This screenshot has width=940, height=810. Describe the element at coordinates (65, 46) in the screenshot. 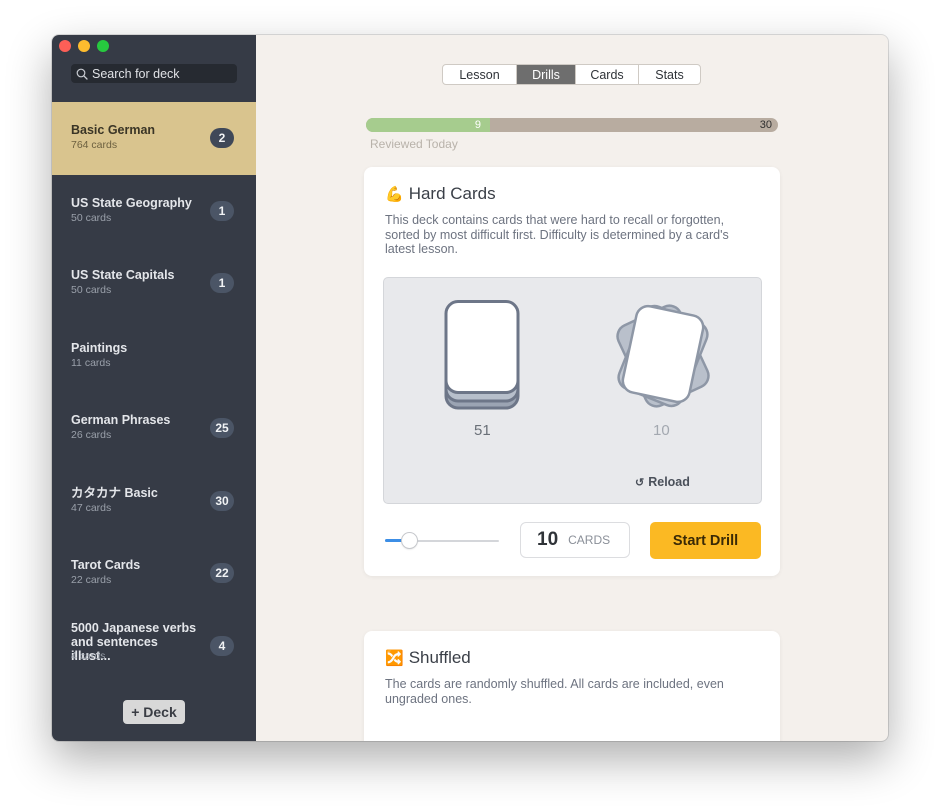

I see `close-window-button` at that location.